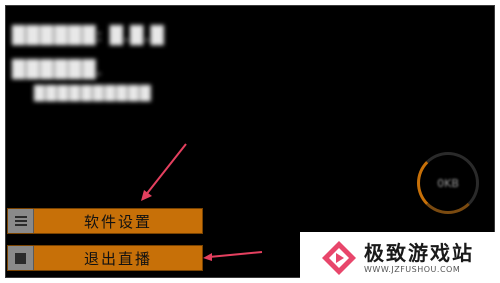  I want to click on watermark: 极致游戏站 WWW.JZFUSHOU.COM, so click(400, 257).